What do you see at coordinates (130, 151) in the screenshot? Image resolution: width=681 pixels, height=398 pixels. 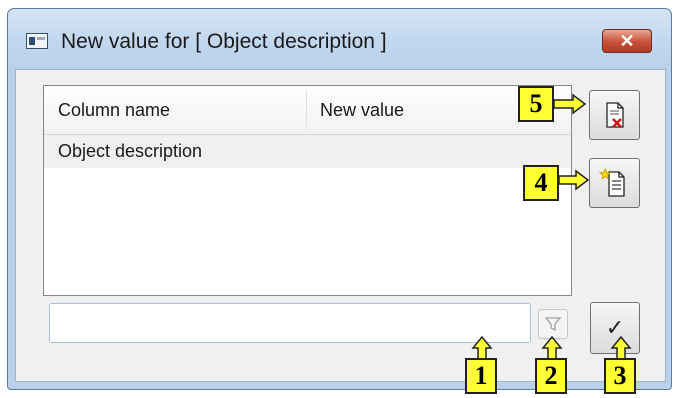 I see `cell-column-name: Object description` at bounding box center [130, 151].